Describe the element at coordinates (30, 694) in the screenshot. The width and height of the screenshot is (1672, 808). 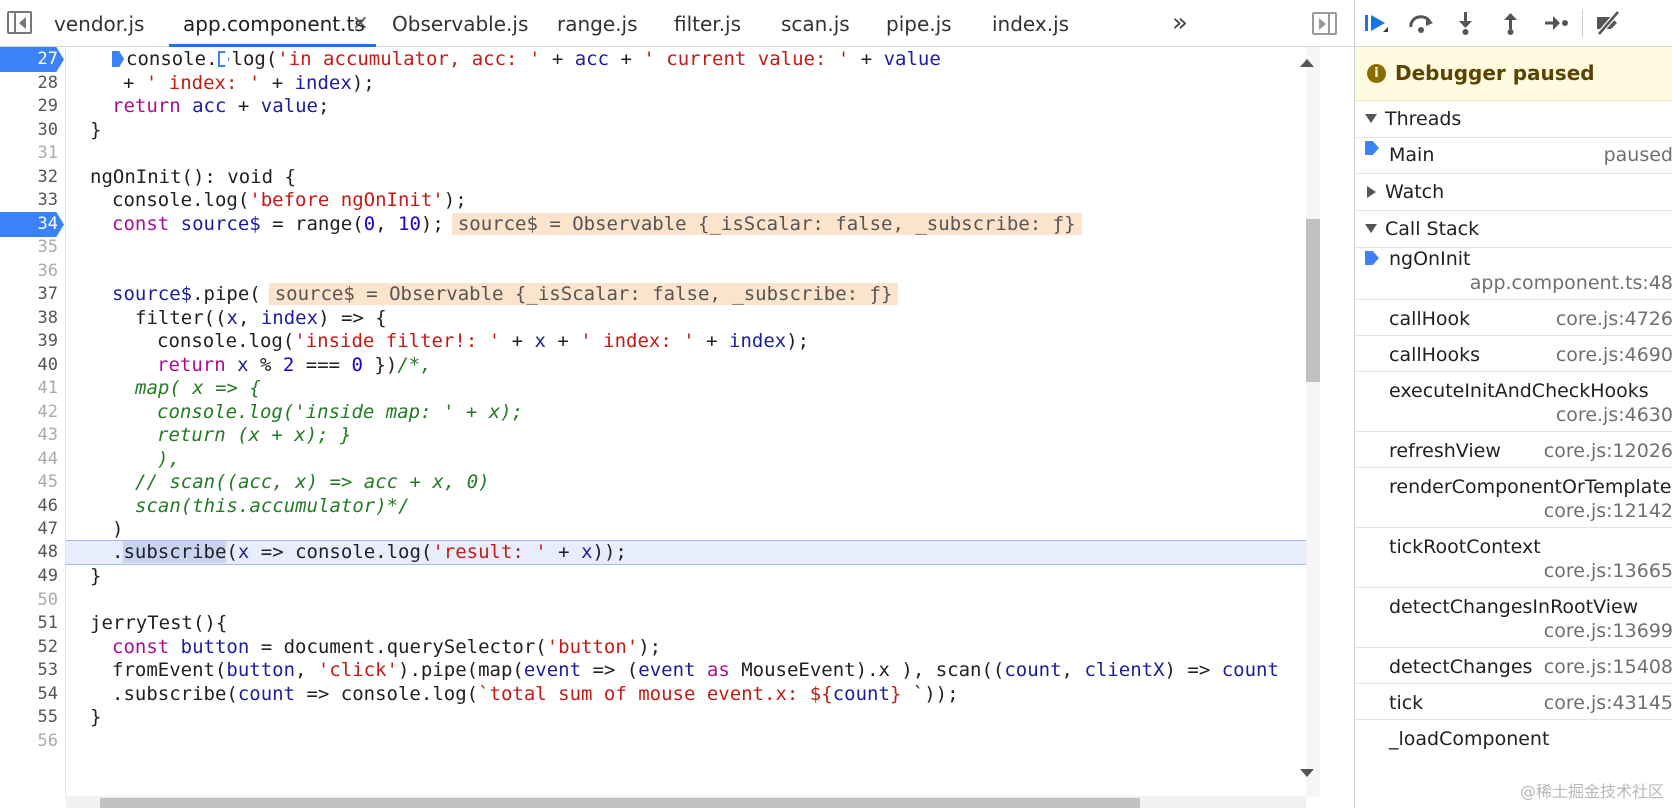
I see `line-number: 54` at that location.